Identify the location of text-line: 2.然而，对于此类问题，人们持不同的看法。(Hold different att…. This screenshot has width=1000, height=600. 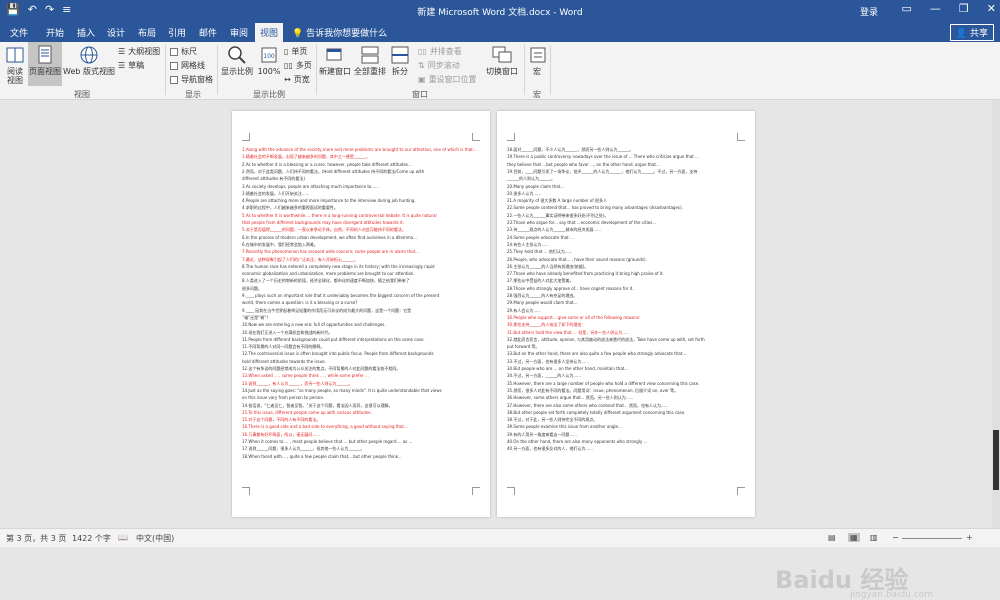
(333, 171).